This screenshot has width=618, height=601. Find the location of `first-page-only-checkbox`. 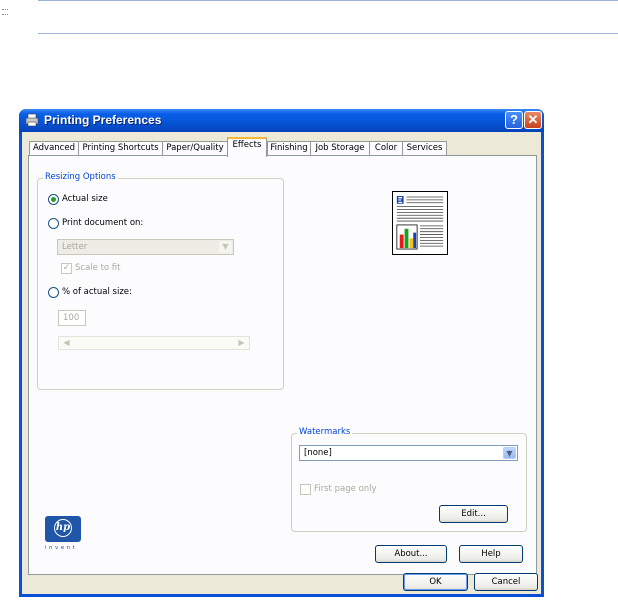

first-page-only-checkbox is located at coordinates (305, 489).